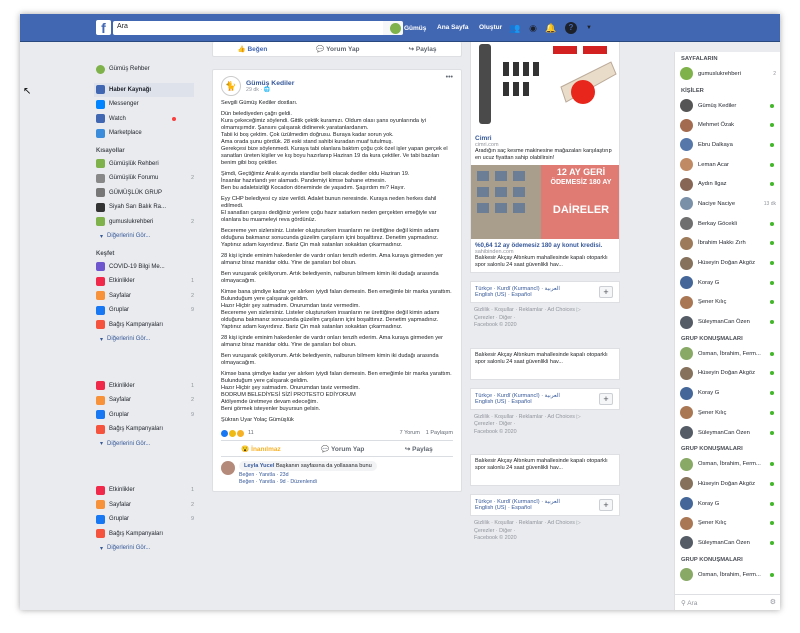 This screenshot has width=800, height=633. Describe the element at coordinates (144, 164) in the screenshot. I see `sidebar-item-shortcut-0: Gümüşlük Rehberi` at that location.